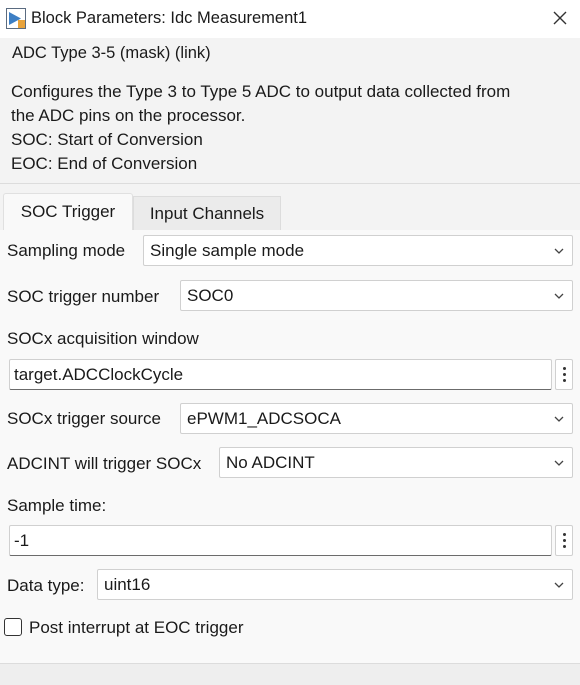  I want to click on data-type-select: uint16, so click(335, 584).